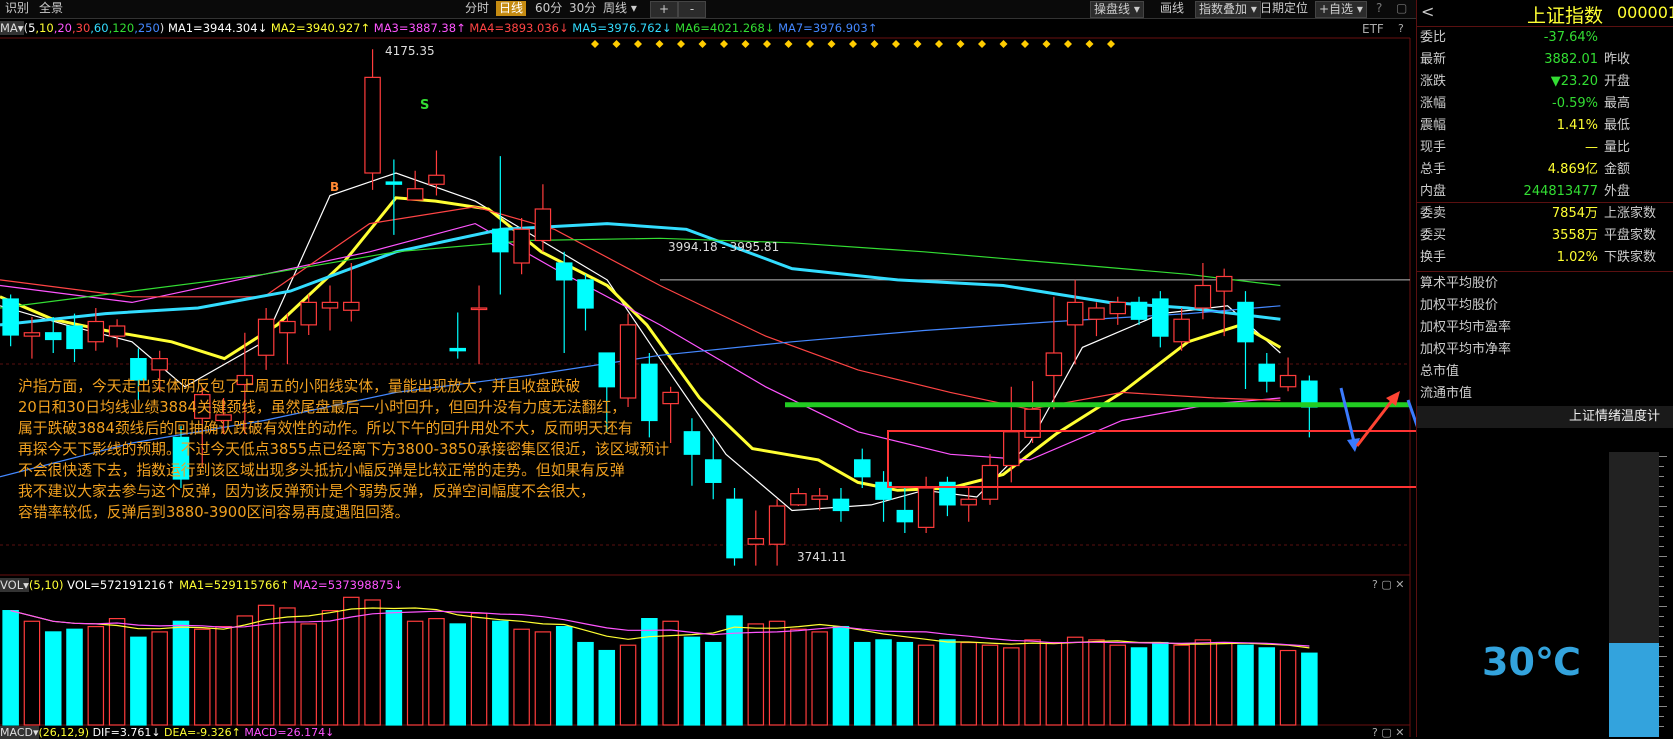  Describe the element at coordinates (1570, 37) in the screenshot. I see `quote-value: -37.64%` at that location.